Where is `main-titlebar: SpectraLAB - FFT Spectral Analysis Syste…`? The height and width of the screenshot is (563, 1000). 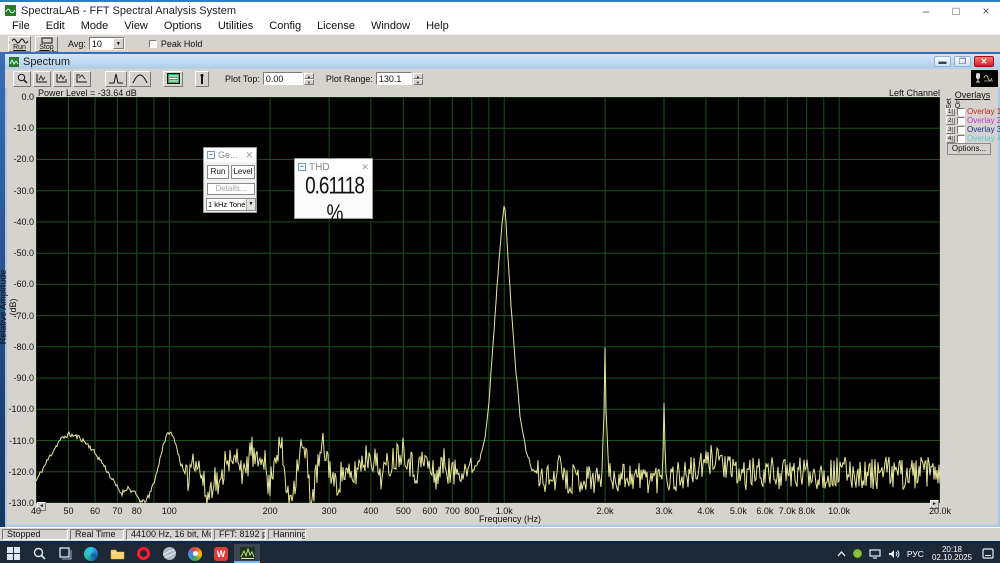
main-titlebar: SpectraLAB - FFT Spectral Analysis Syste… is located at coordinates (500, 9).